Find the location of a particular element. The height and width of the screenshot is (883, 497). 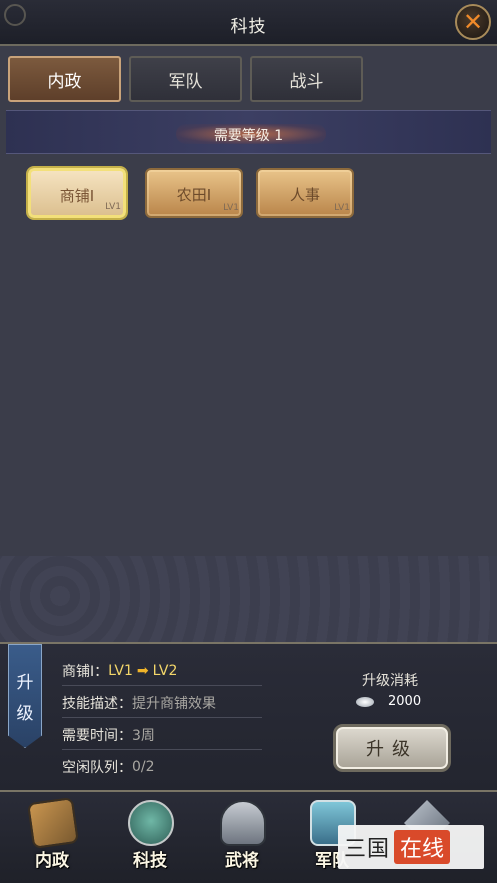

watermark-badge: 在线 is located at coordinates (422, 847).